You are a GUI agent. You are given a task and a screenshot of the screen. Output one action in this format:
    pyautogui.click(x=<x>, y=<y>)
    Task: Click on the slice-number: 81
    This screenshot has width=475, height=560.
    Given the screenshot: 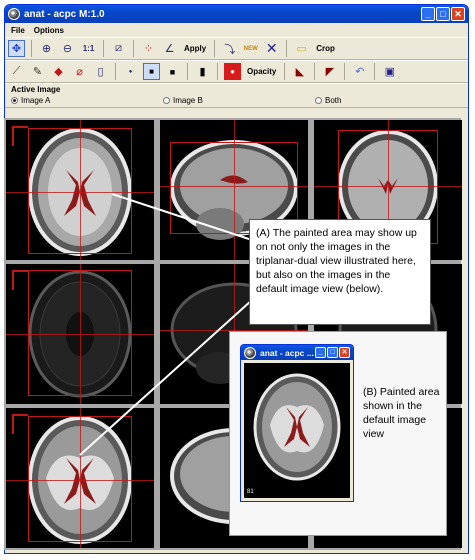 What is the action you would take?
    pyautogui.click(x=250, y=492)
    